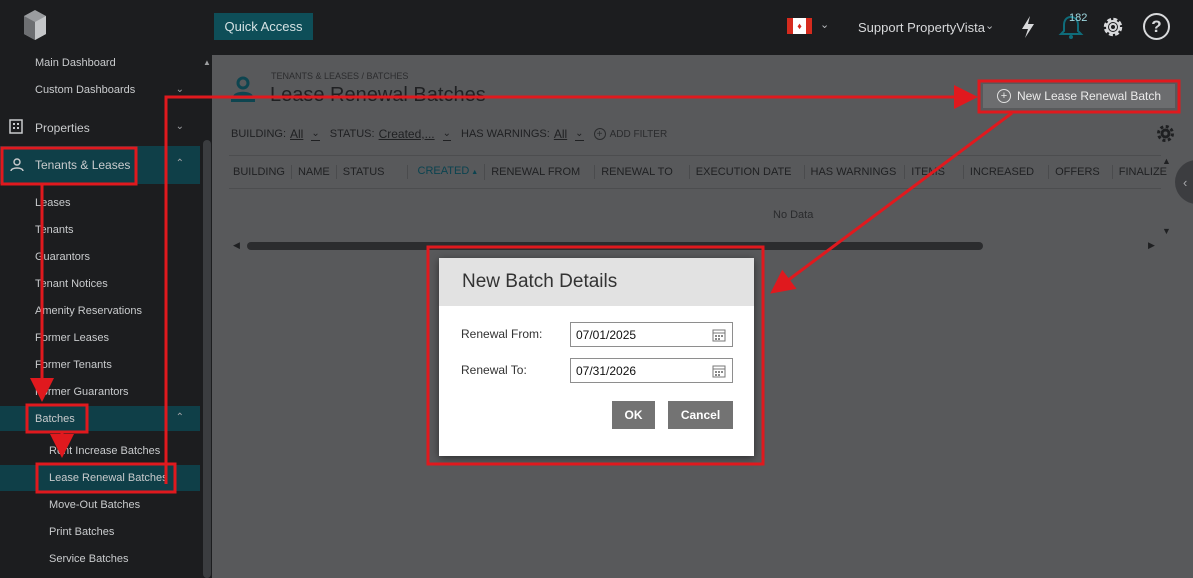 The width and height of the screenshot is (1193, 578). Describe the element at coordinates (314, 172) in the screenshot. I see `column-header-name: NAME` at that location.